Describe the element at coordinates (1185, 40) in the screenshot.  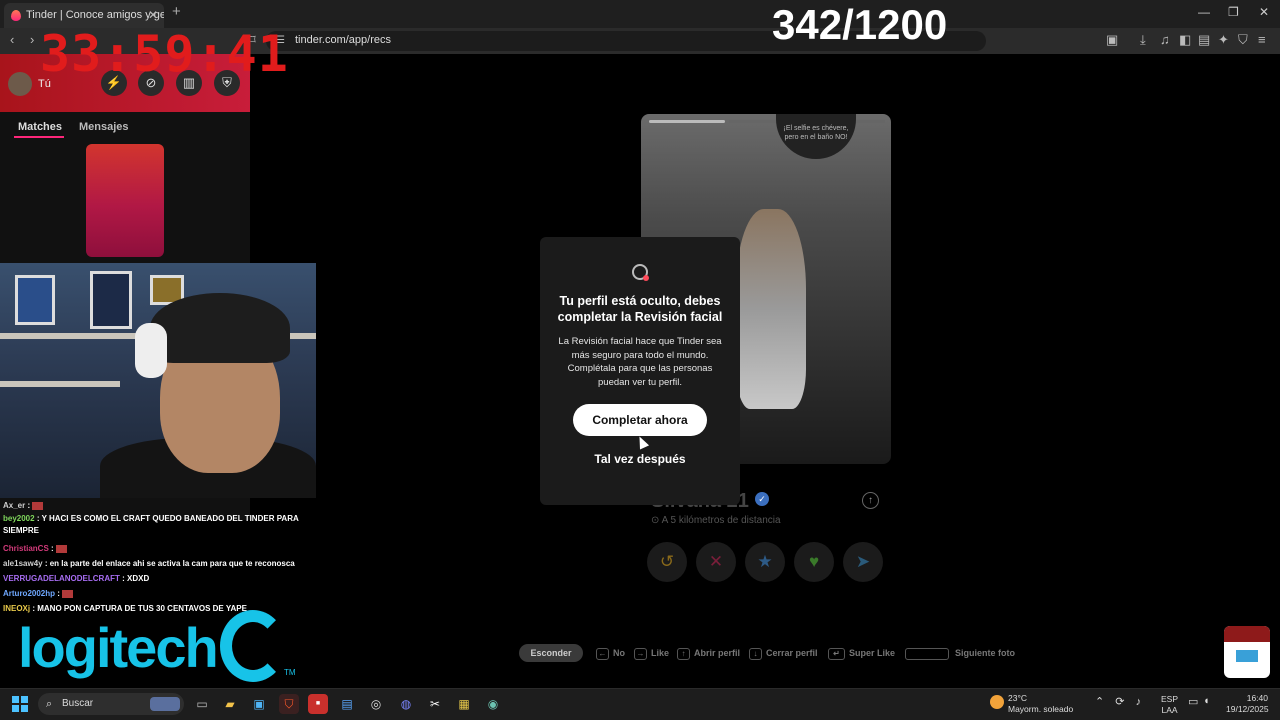
I see `sidebar-toggle-icon: ◧` at that location.